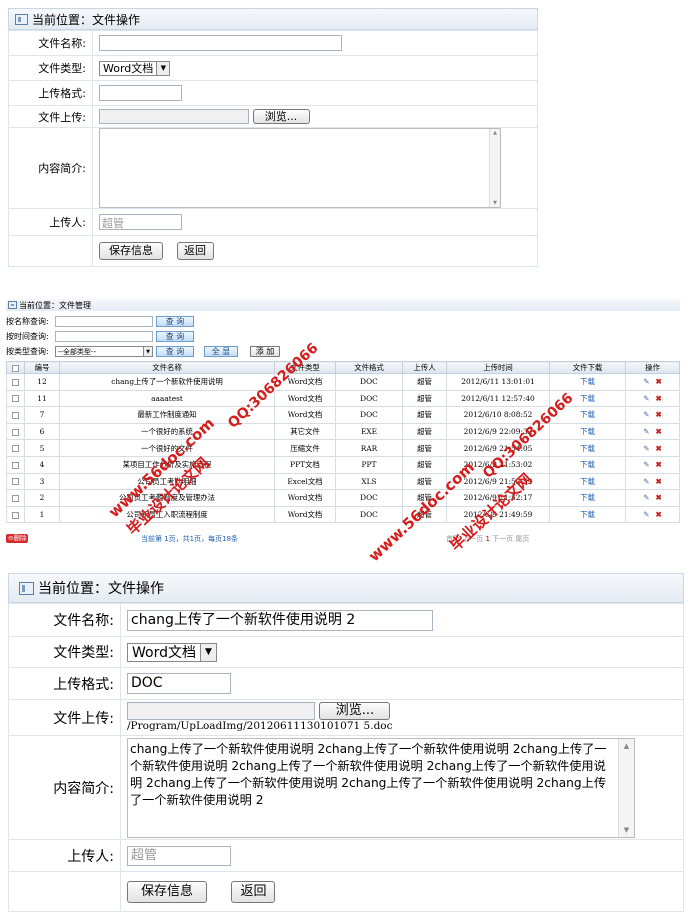 The width and height of the screenshot is (691, 914). What do you see at coordinates (220, 43) in the screenshot?
I see `name-input` at bounding box center [220, 43].